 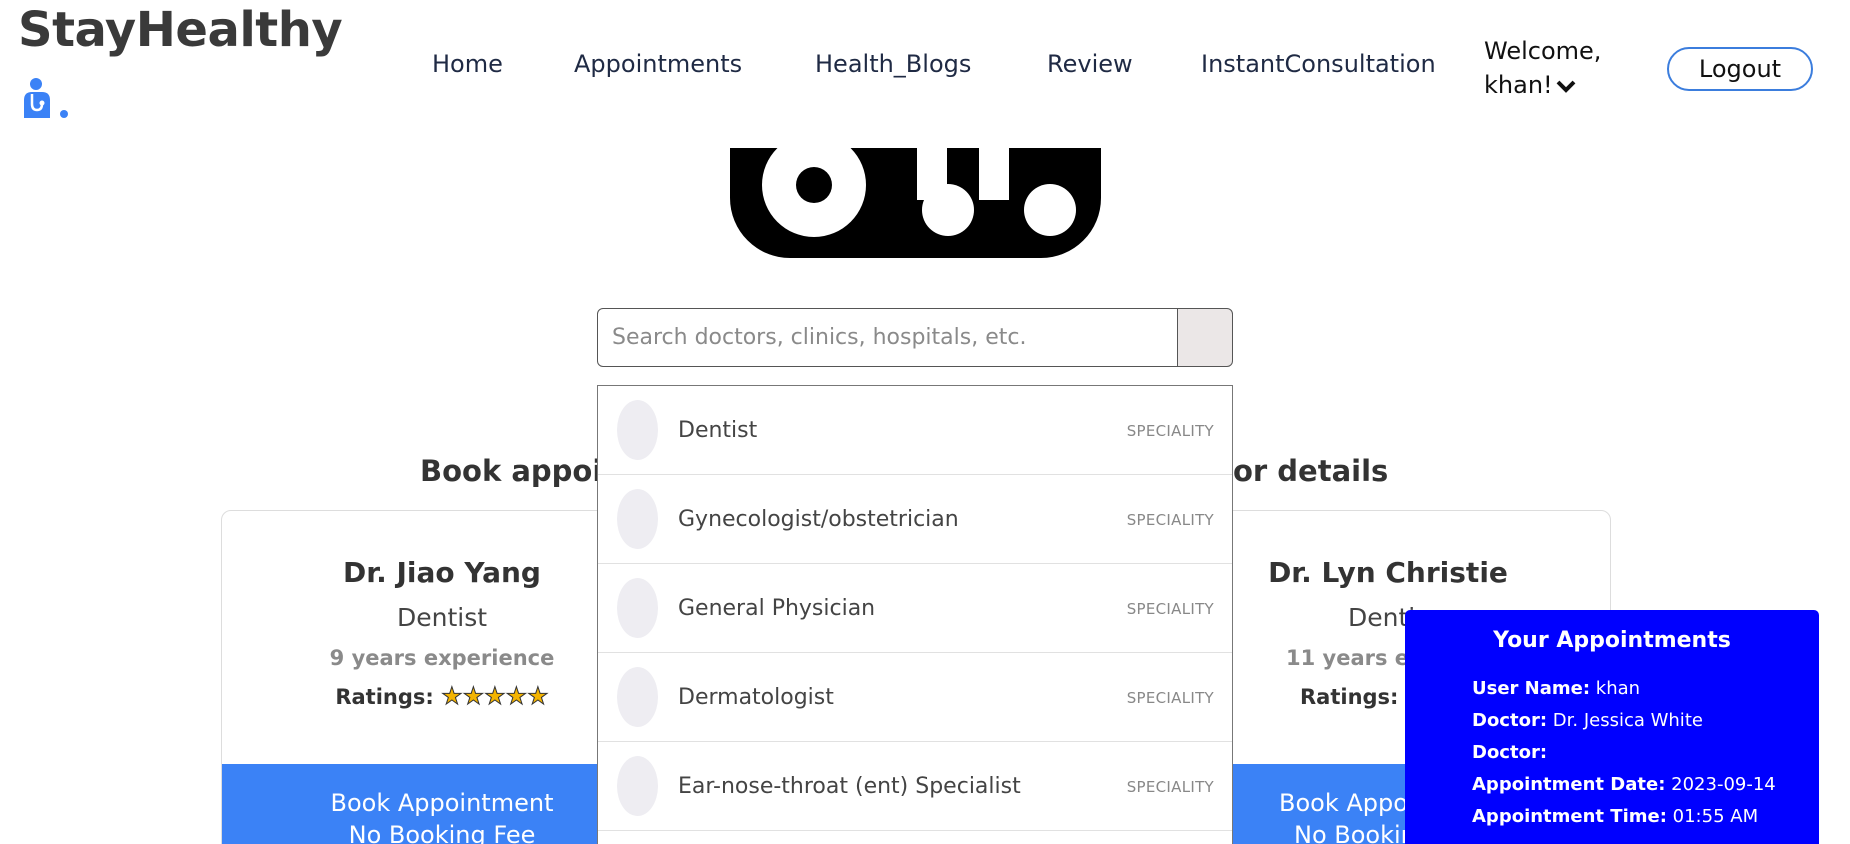 What do you see at coordinates (1388, 572) in the screenshot?
I see `doctor-name: Dr. Lyn Christie` at bounding box center [1388, 572].